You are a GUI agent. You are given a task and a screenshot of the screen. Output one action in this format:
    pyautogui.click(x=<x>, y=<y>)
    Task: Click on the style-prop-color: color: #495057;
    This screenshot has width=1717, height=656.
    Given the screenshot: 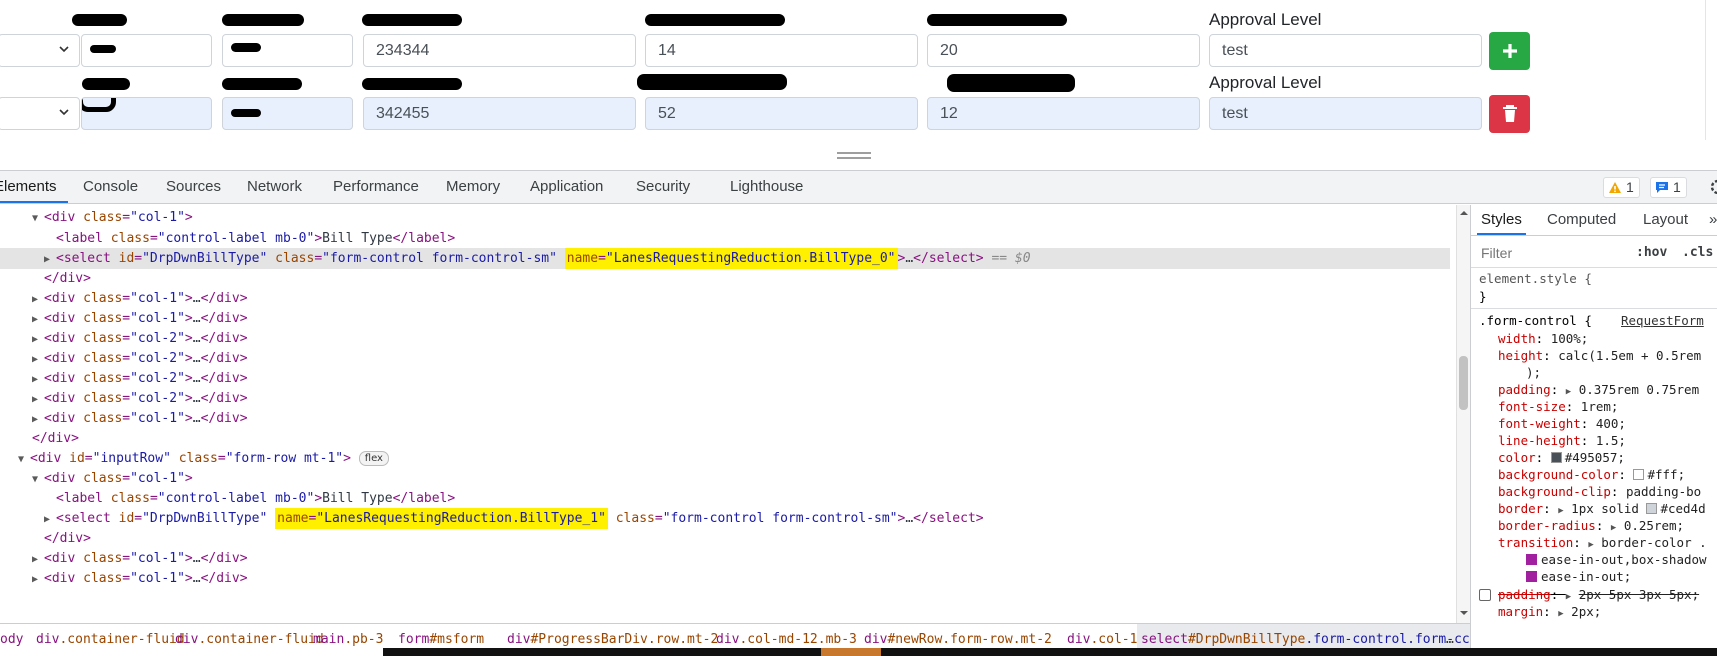 What is the action you would take?
    pyautogui.click(x=1561, y=458)
    